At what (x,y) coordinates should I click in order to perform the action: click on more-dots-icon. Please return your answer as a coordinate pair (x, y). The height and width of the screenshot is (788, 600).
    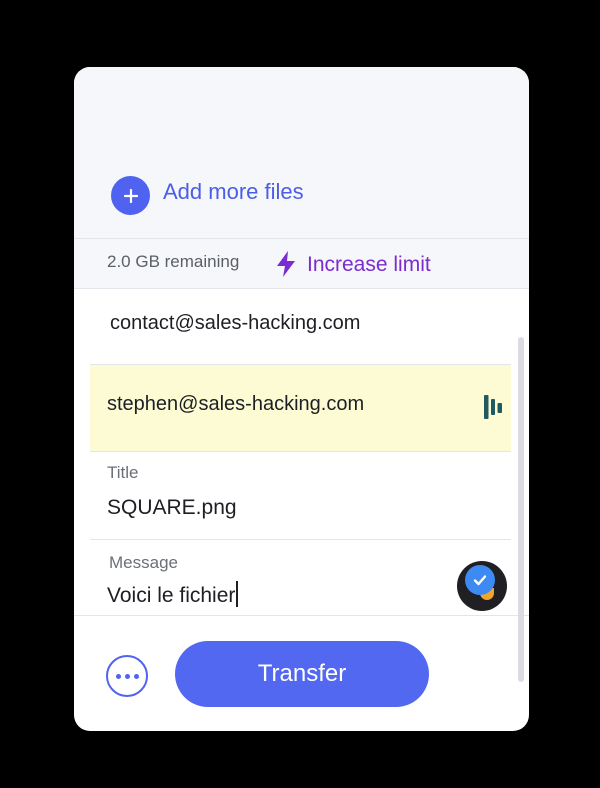
    Looking at the image, I should click on (118, 676).